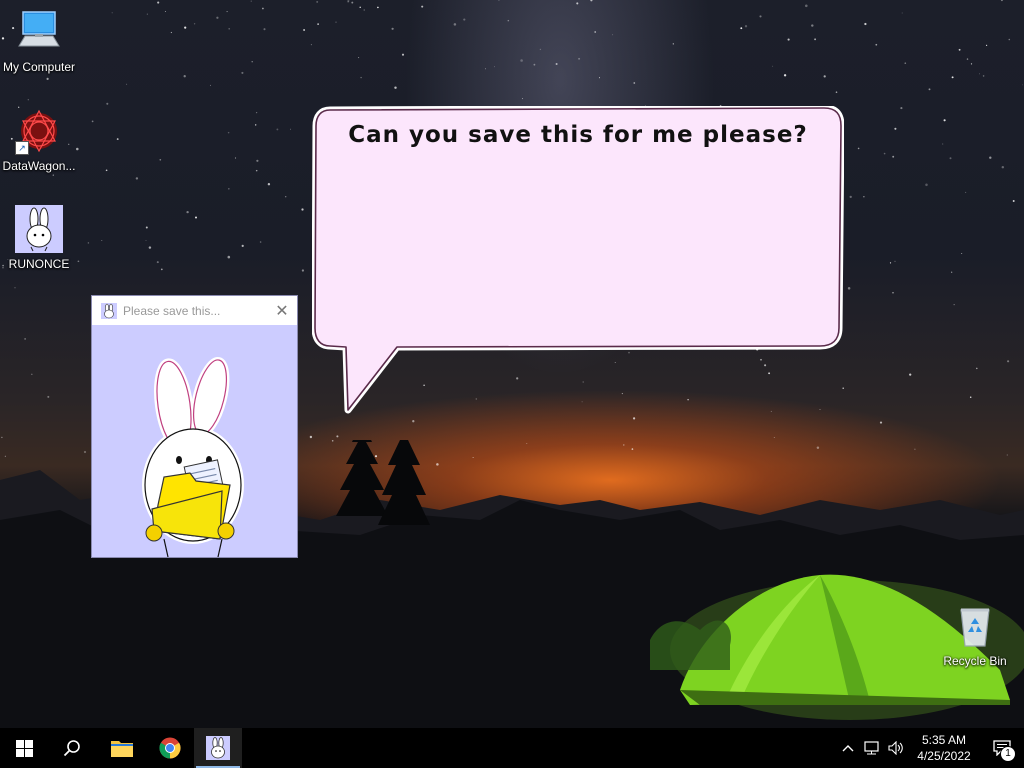  Describe the element at coordinates (39, 32) in the screenshot. I see `computer-icon` at that location.